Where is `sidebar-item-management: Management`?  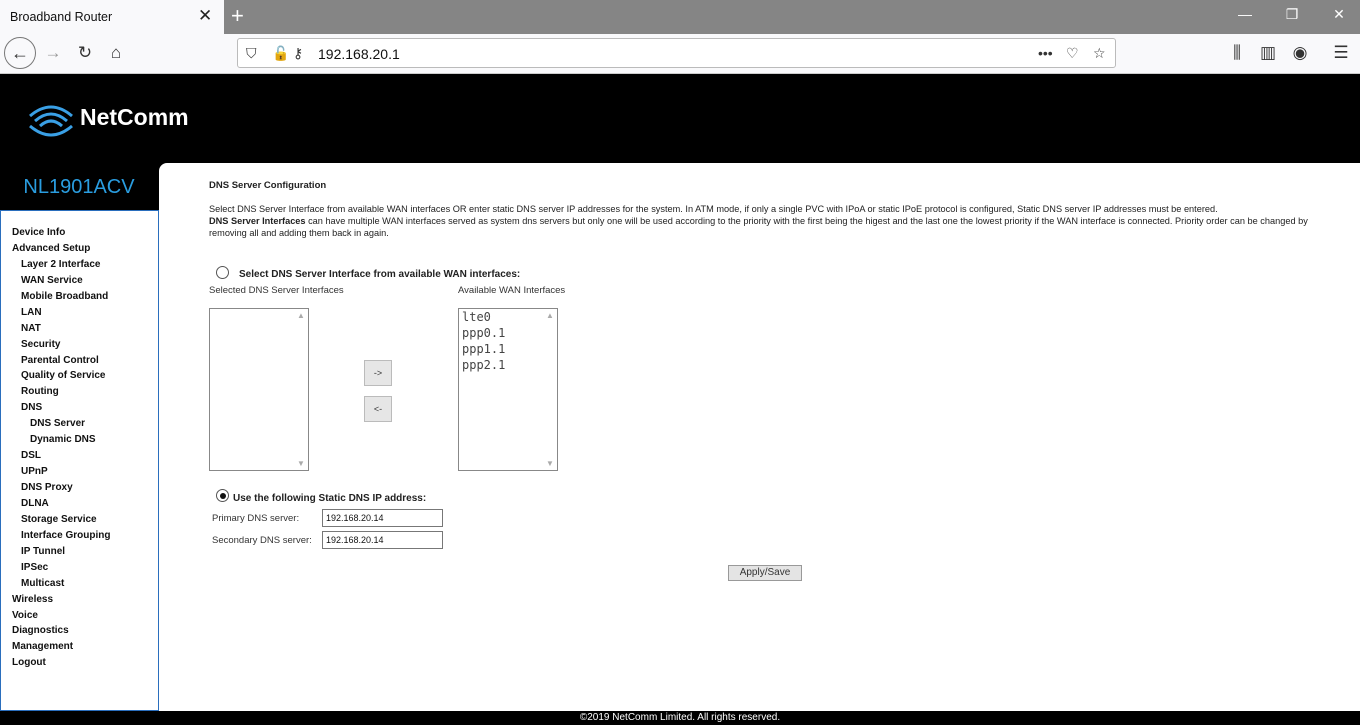 sidebar-item-management: Management is located at coordinates (79, 647).